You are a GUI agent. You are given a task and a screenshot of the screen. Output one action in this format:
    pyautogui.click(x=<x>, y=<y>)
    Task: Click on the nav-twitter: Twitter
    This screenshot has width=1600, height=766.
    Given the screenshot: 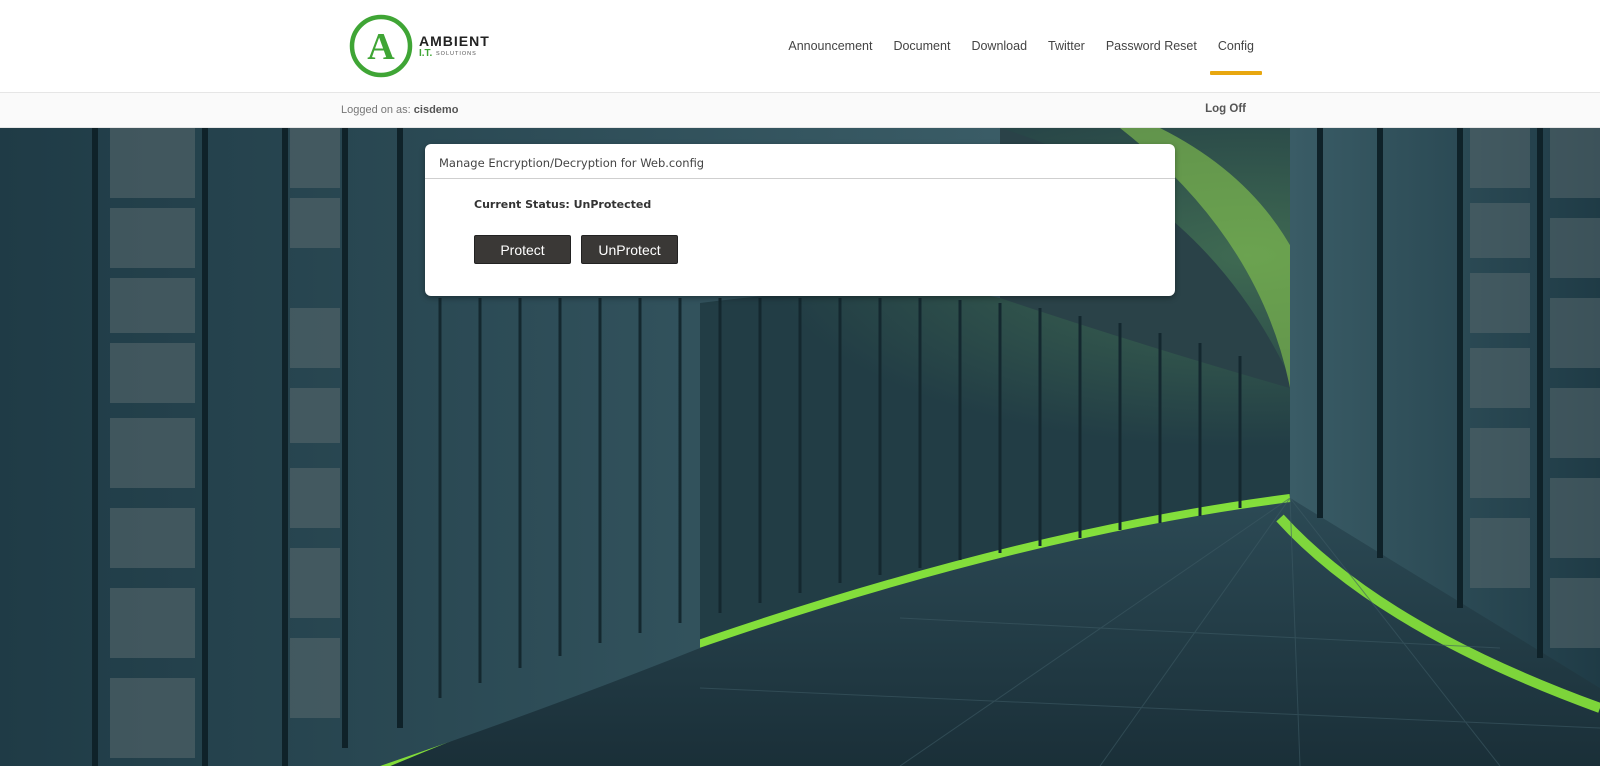 What is the action you would take?
    pyautogui.click(x=1066, y=46)
    